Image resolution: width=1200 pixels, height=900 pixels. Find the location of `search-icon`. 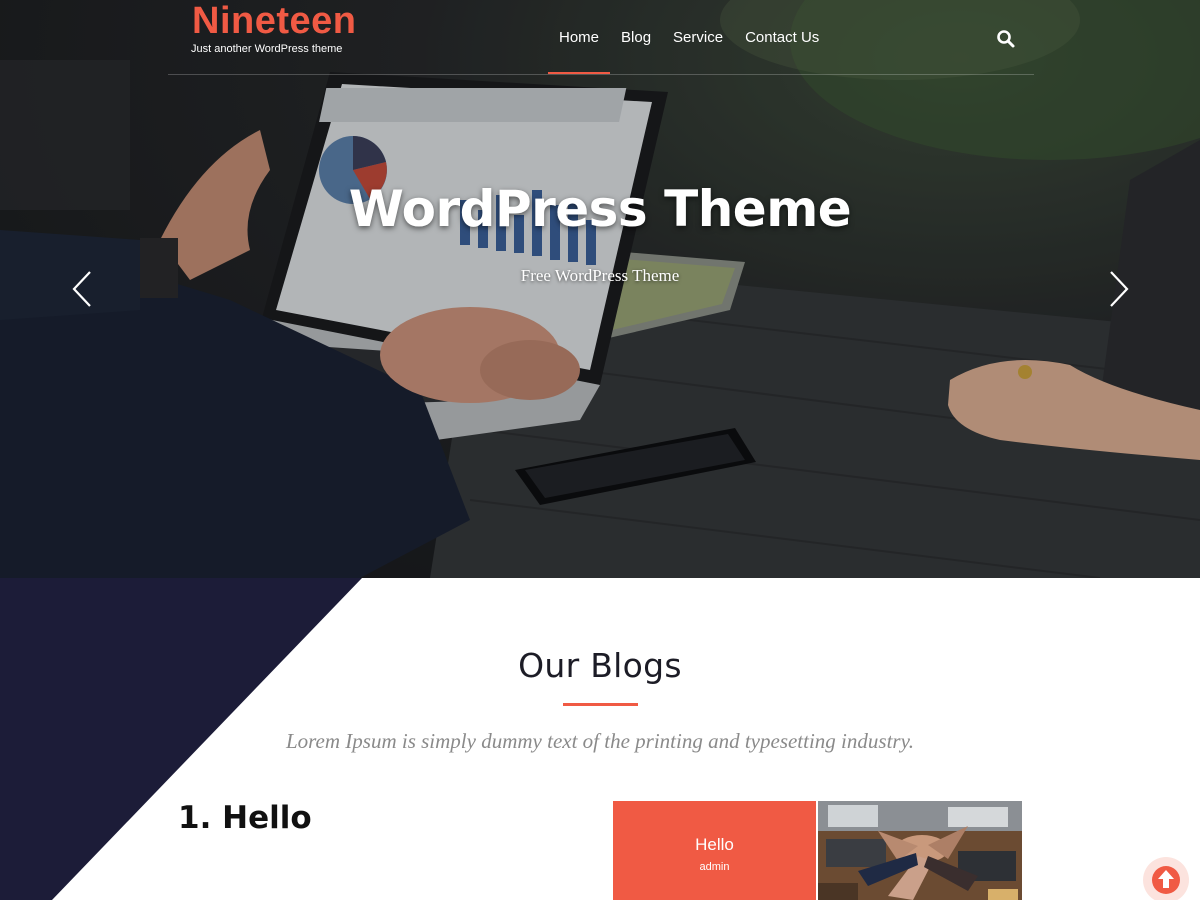

search-icon is located at coordinates (1006, 39).